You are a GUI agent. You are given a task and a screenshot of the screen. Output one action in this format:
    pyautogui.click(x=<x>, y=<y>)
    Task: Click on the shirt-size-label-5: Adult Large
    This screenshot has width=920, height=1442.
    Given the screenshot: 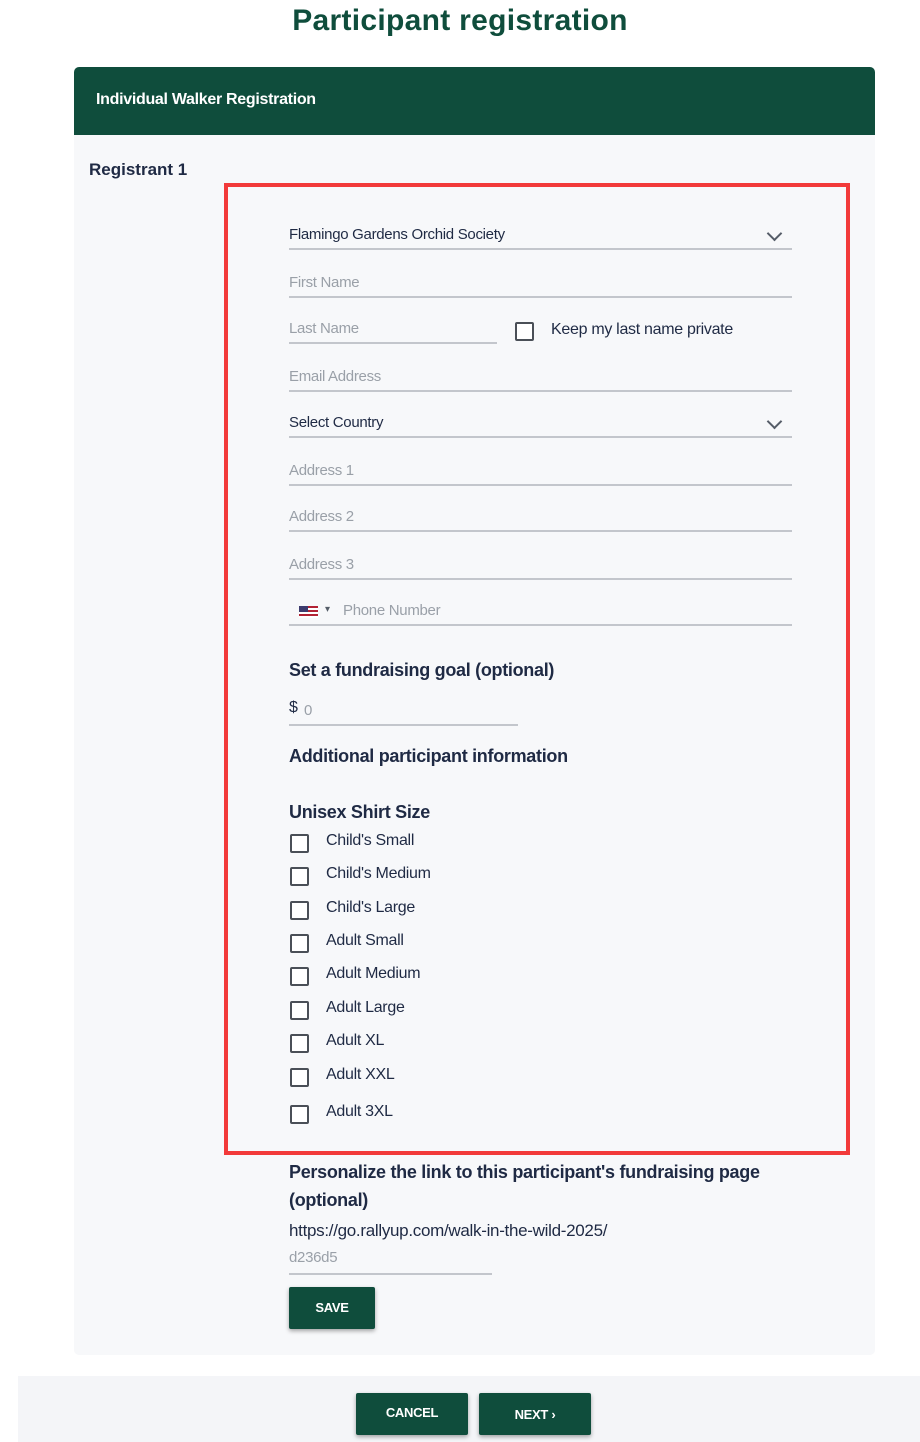 What is the action you would take?
    pyautogui.click(x=365, y=1007)
    